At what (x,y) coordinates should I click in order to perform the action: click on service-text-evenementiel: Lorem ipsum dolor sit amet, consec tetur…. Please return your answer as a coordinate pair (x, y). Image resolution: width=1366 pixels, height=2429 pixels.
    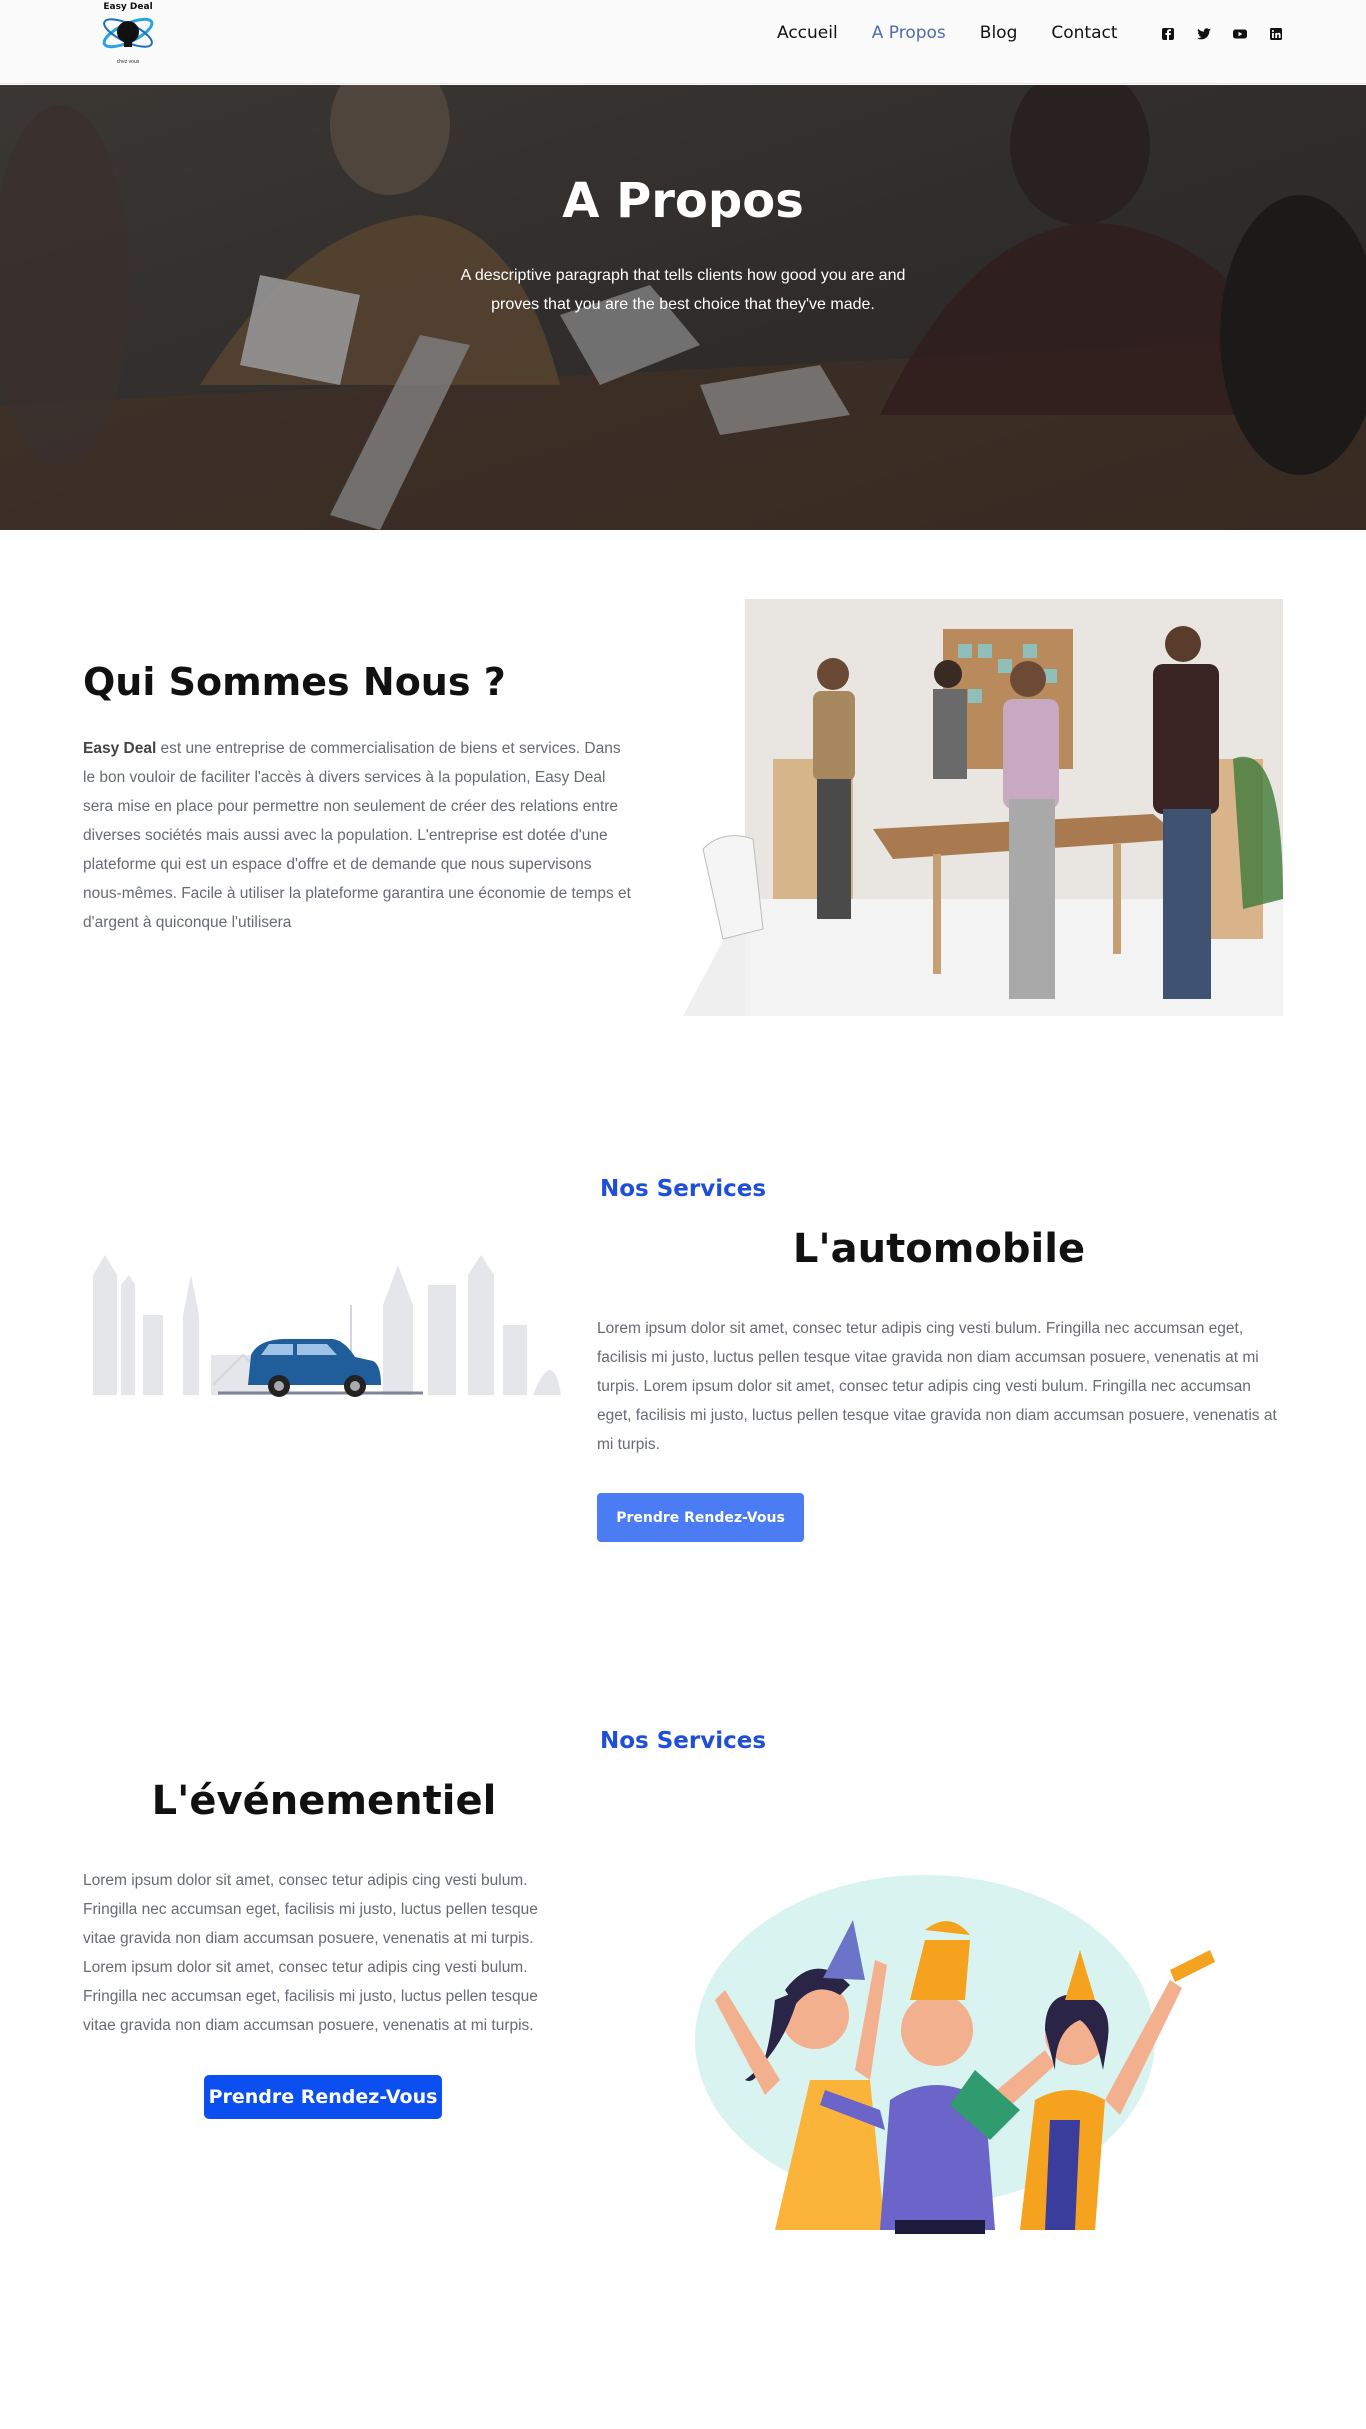
    Looking at the image, I should click on (310, 1953).